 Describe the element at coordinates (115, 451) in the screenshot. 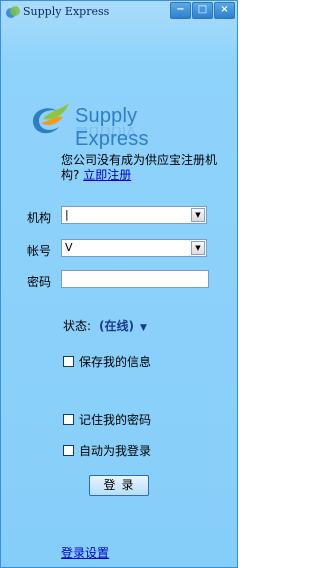

I see `auto-login-label: 自动为我登录` at that location.